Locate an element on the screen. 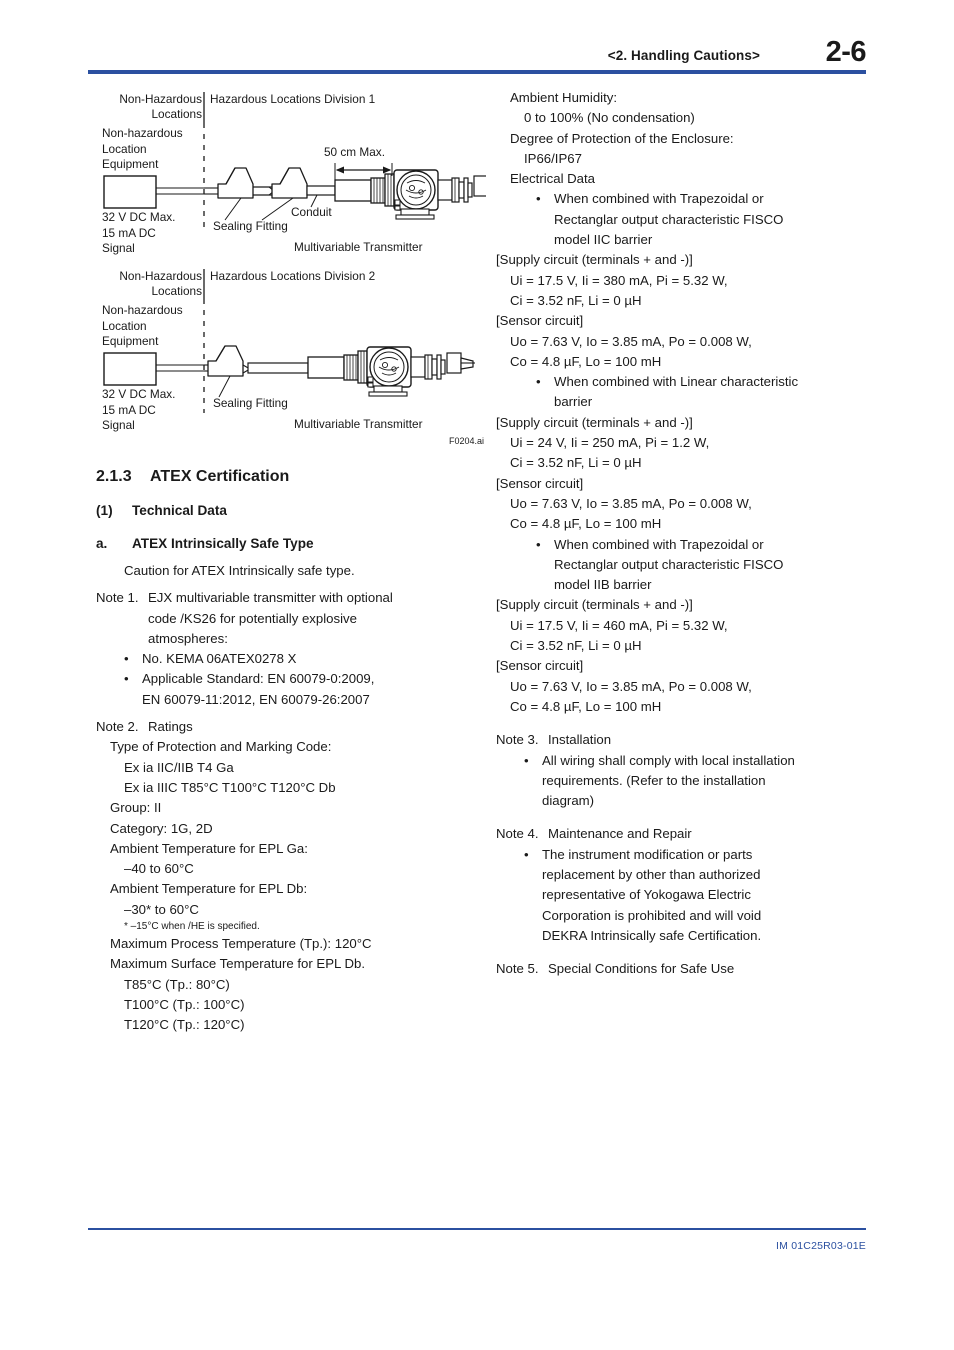 This screenshot has width=954, height=1350. note2-label: Note 2. is located at coordinates (117, 727).